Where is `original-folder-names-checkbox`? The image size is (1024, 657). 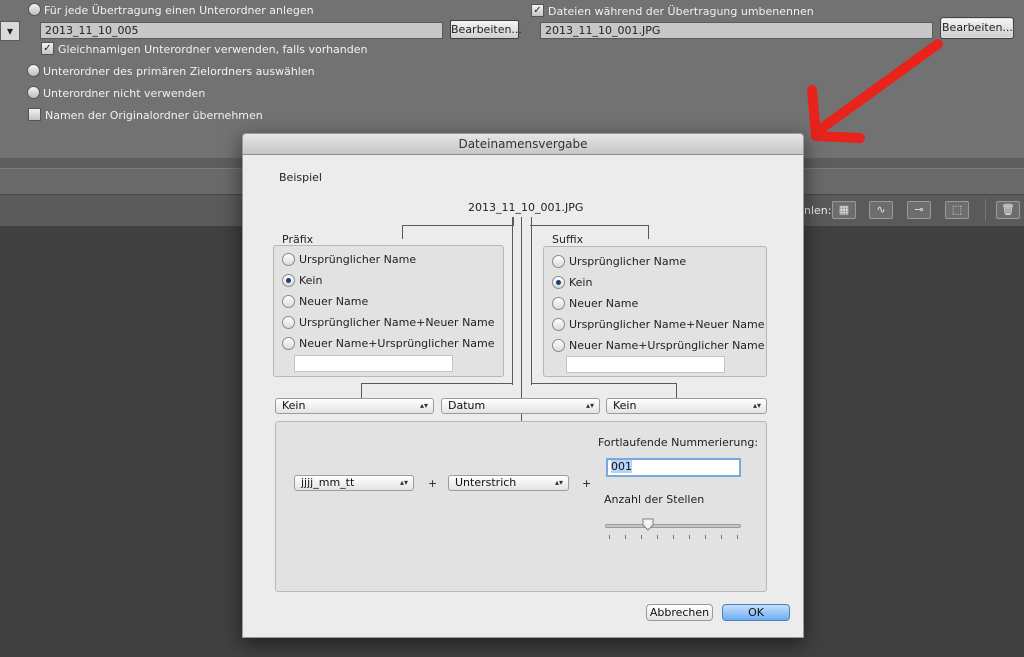 original-folder-names-checkbox is located at coordinates (34, 114).